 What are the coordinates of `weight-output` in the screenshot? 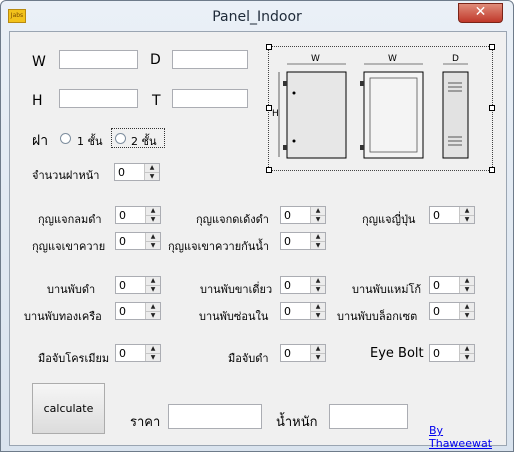 It's located at (368, 416).